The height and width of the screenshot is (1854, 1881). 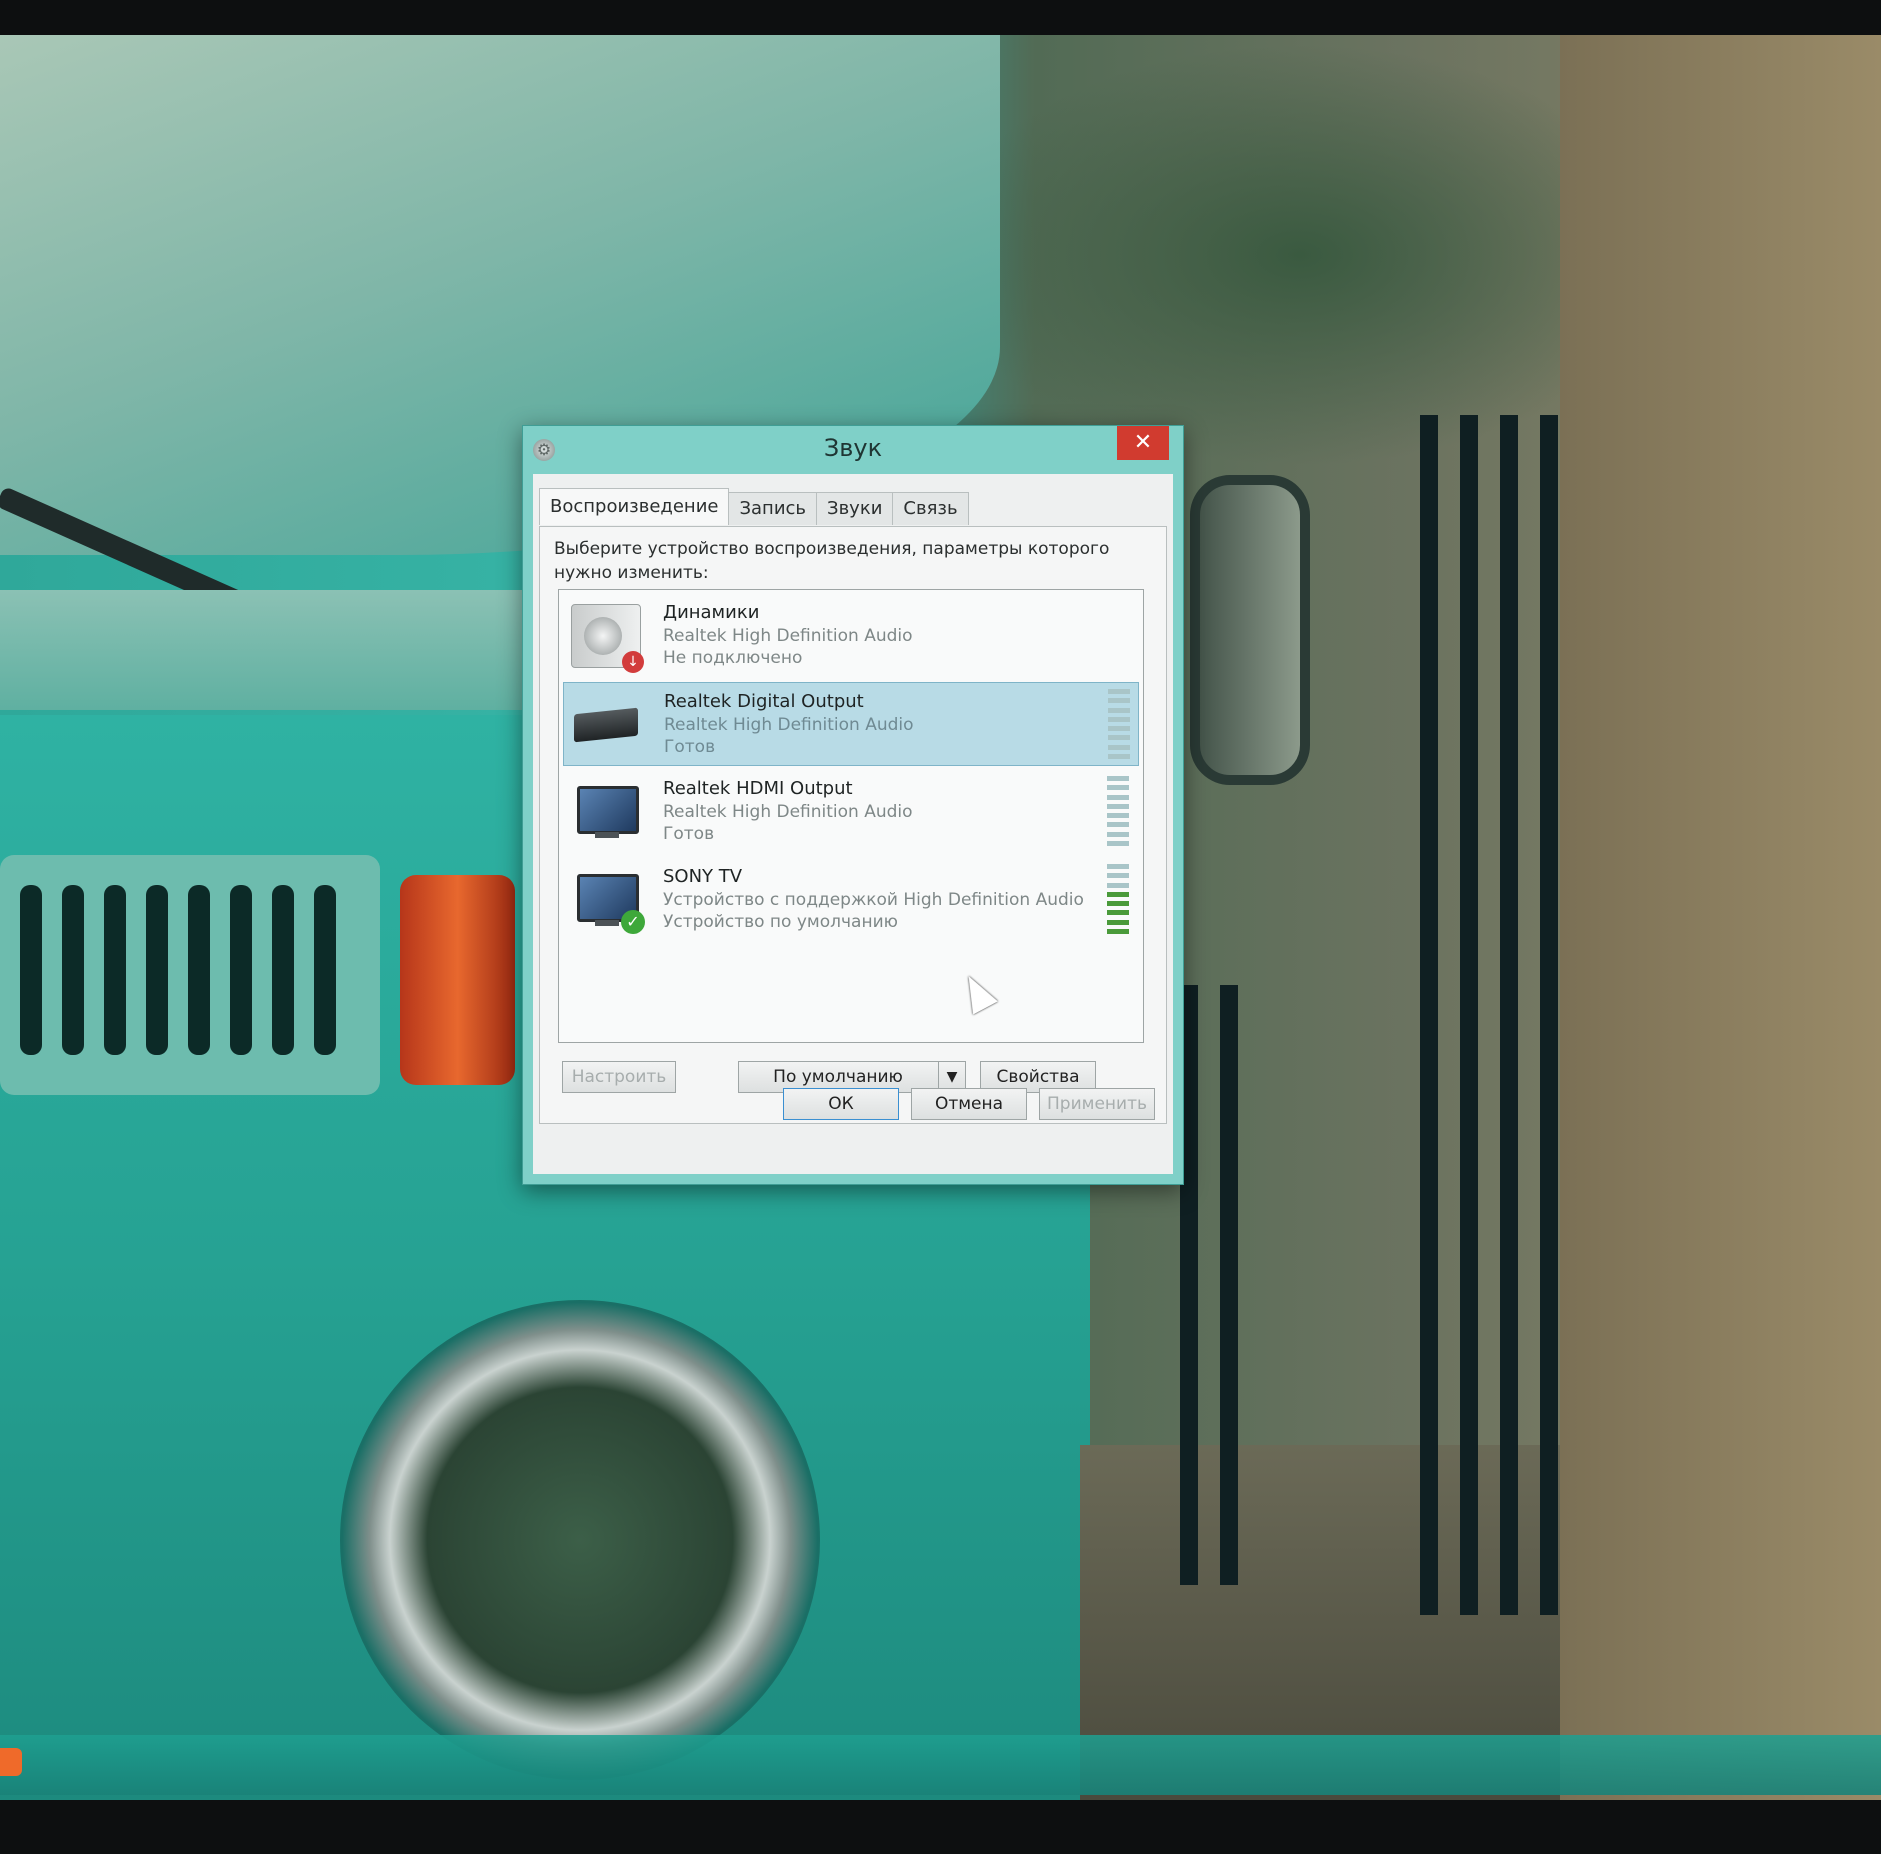 I want to click on digital-receiver-icon, so click(x=606, y=724).